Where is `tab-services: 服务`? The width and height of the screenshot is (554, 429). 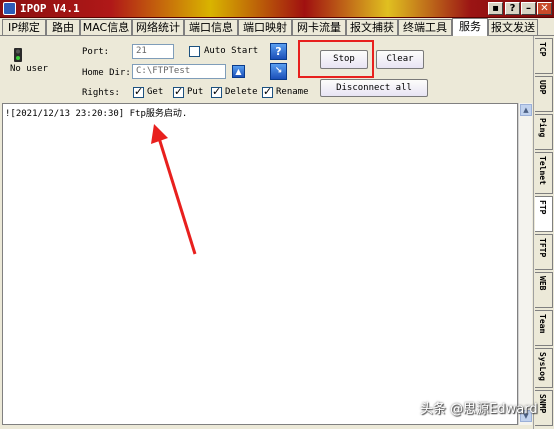
tab-services: 服务 is located at coordinates (470, 27).